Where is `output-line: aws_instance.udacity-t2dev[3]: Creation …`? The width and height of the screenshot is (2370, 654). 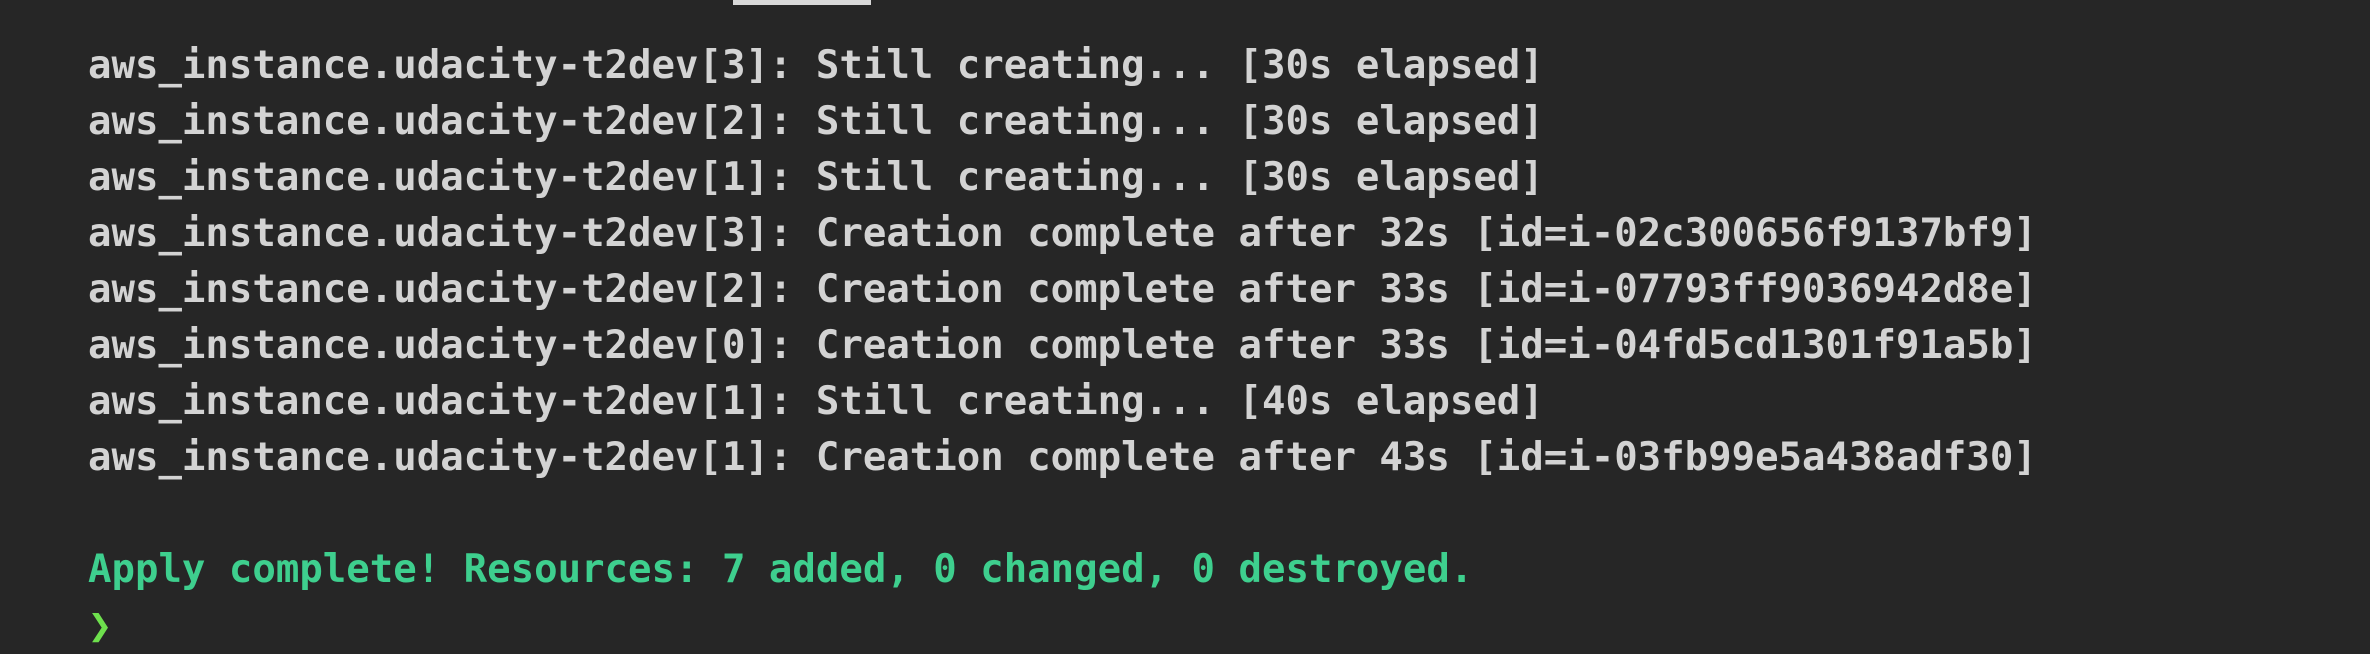
output-line: aws_instance.udacity-t2dev[3]: Creation … is located at coordinates (1062, 233).